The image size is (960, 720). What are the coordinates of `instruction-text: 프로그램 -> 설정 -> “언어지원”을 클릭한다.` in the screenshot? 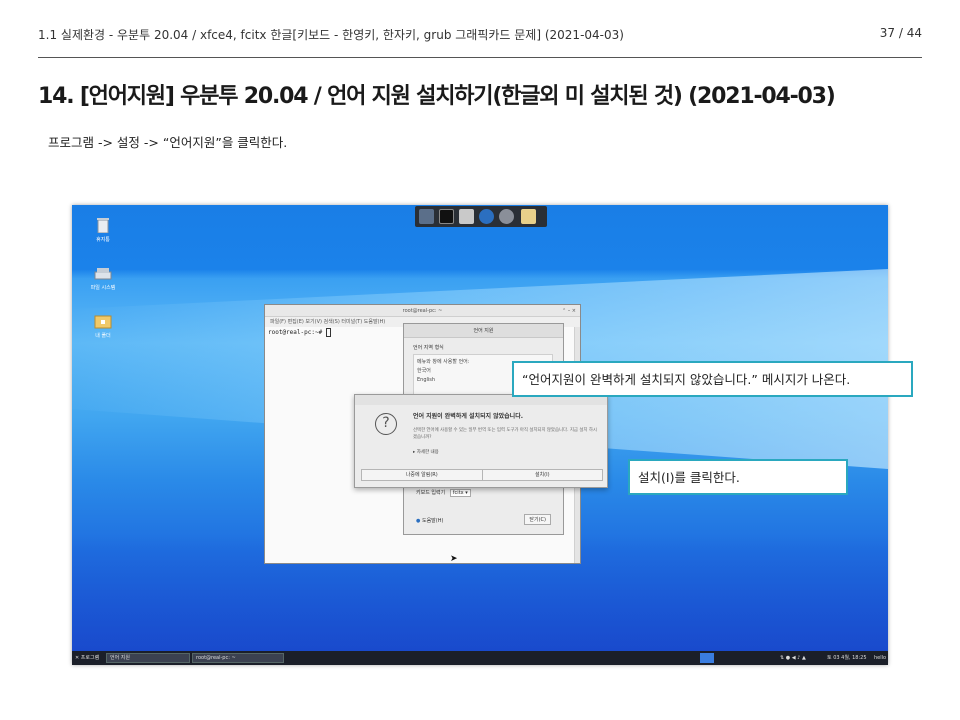 It's located at (168, 142).